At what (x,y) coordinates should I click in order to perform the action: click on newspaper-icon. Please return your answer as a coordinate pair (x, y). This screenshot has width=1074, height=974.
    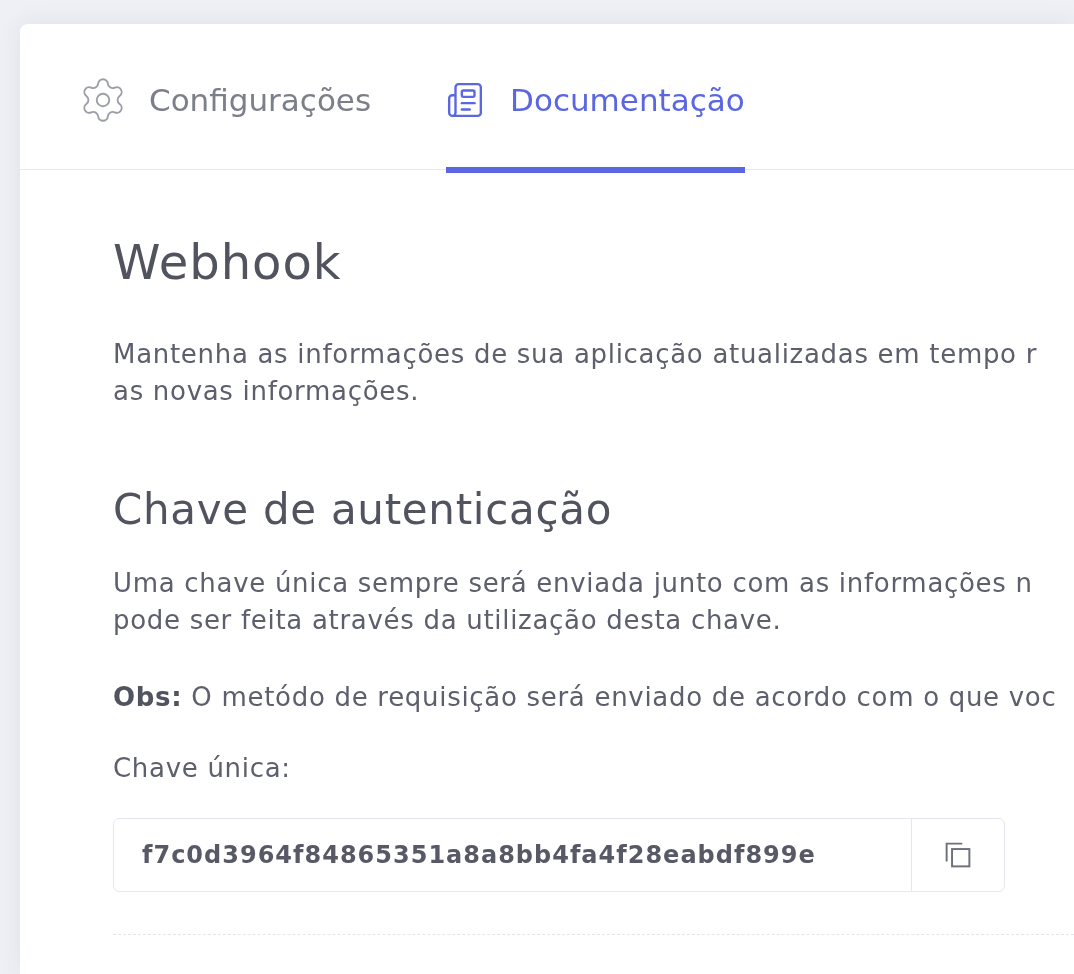
    Looking at the image, I should click on (465, 100).